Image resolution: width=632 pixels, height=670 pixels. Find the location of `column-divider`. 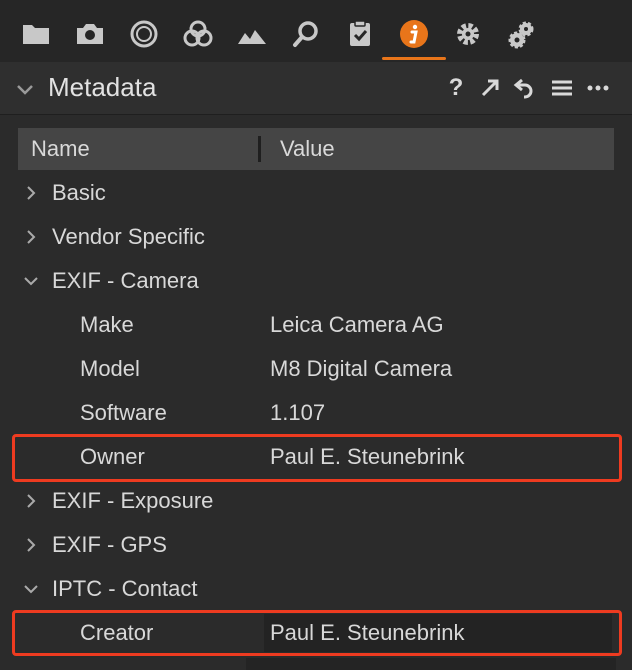

column-divider is located at coordinates (259, 149).